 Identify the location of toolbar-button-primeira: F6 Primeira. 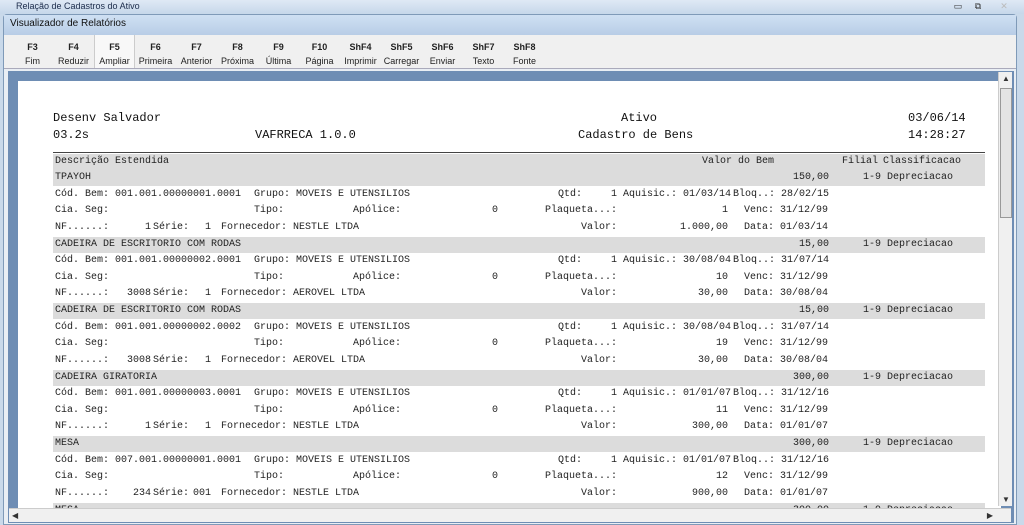
(155, 51).